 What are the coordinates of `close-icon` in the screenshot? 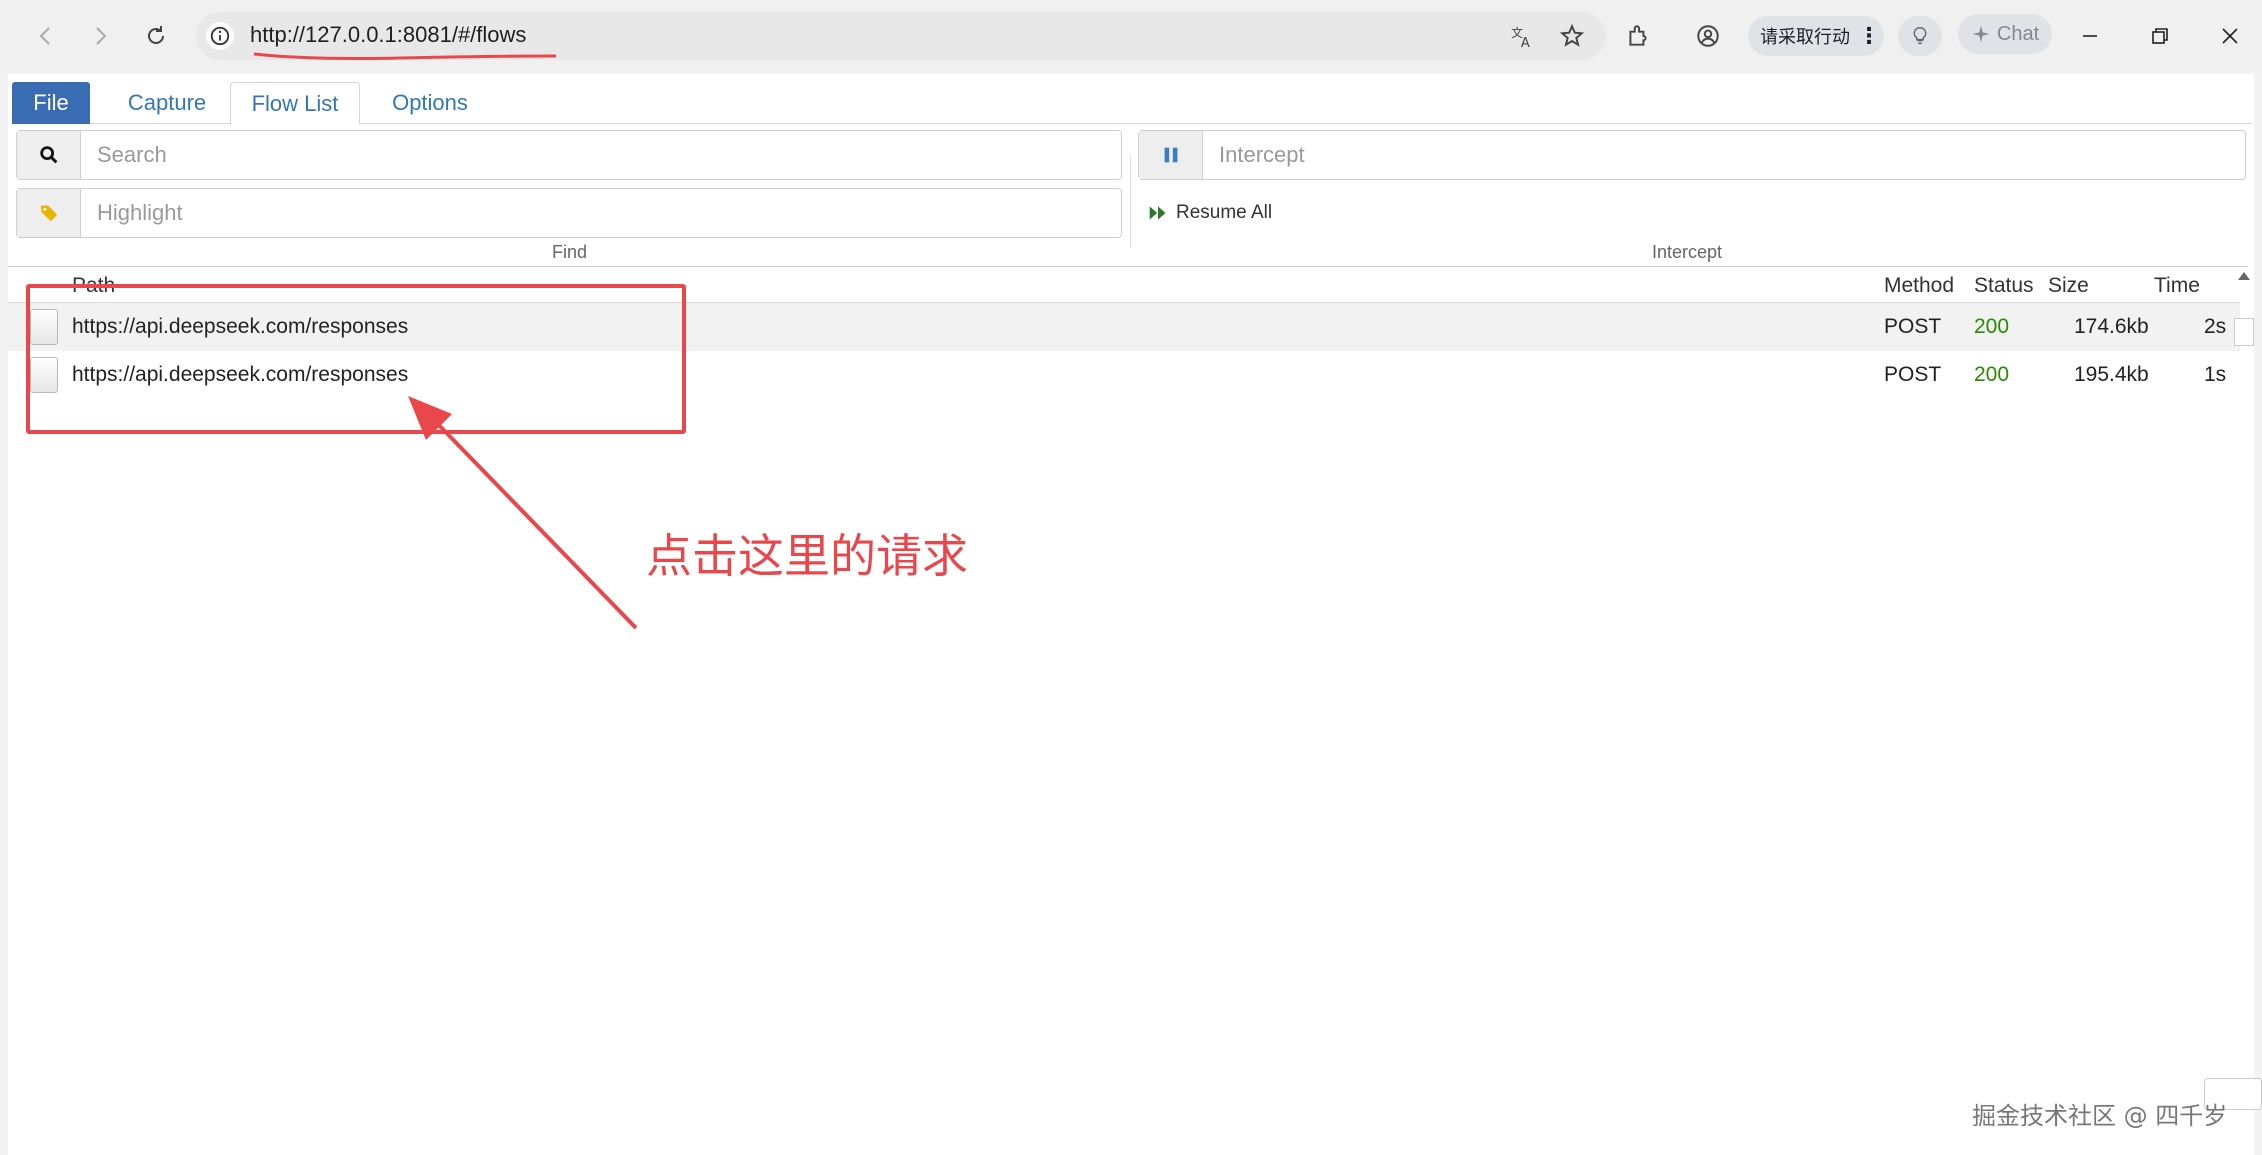 It's located at (2230, 36).